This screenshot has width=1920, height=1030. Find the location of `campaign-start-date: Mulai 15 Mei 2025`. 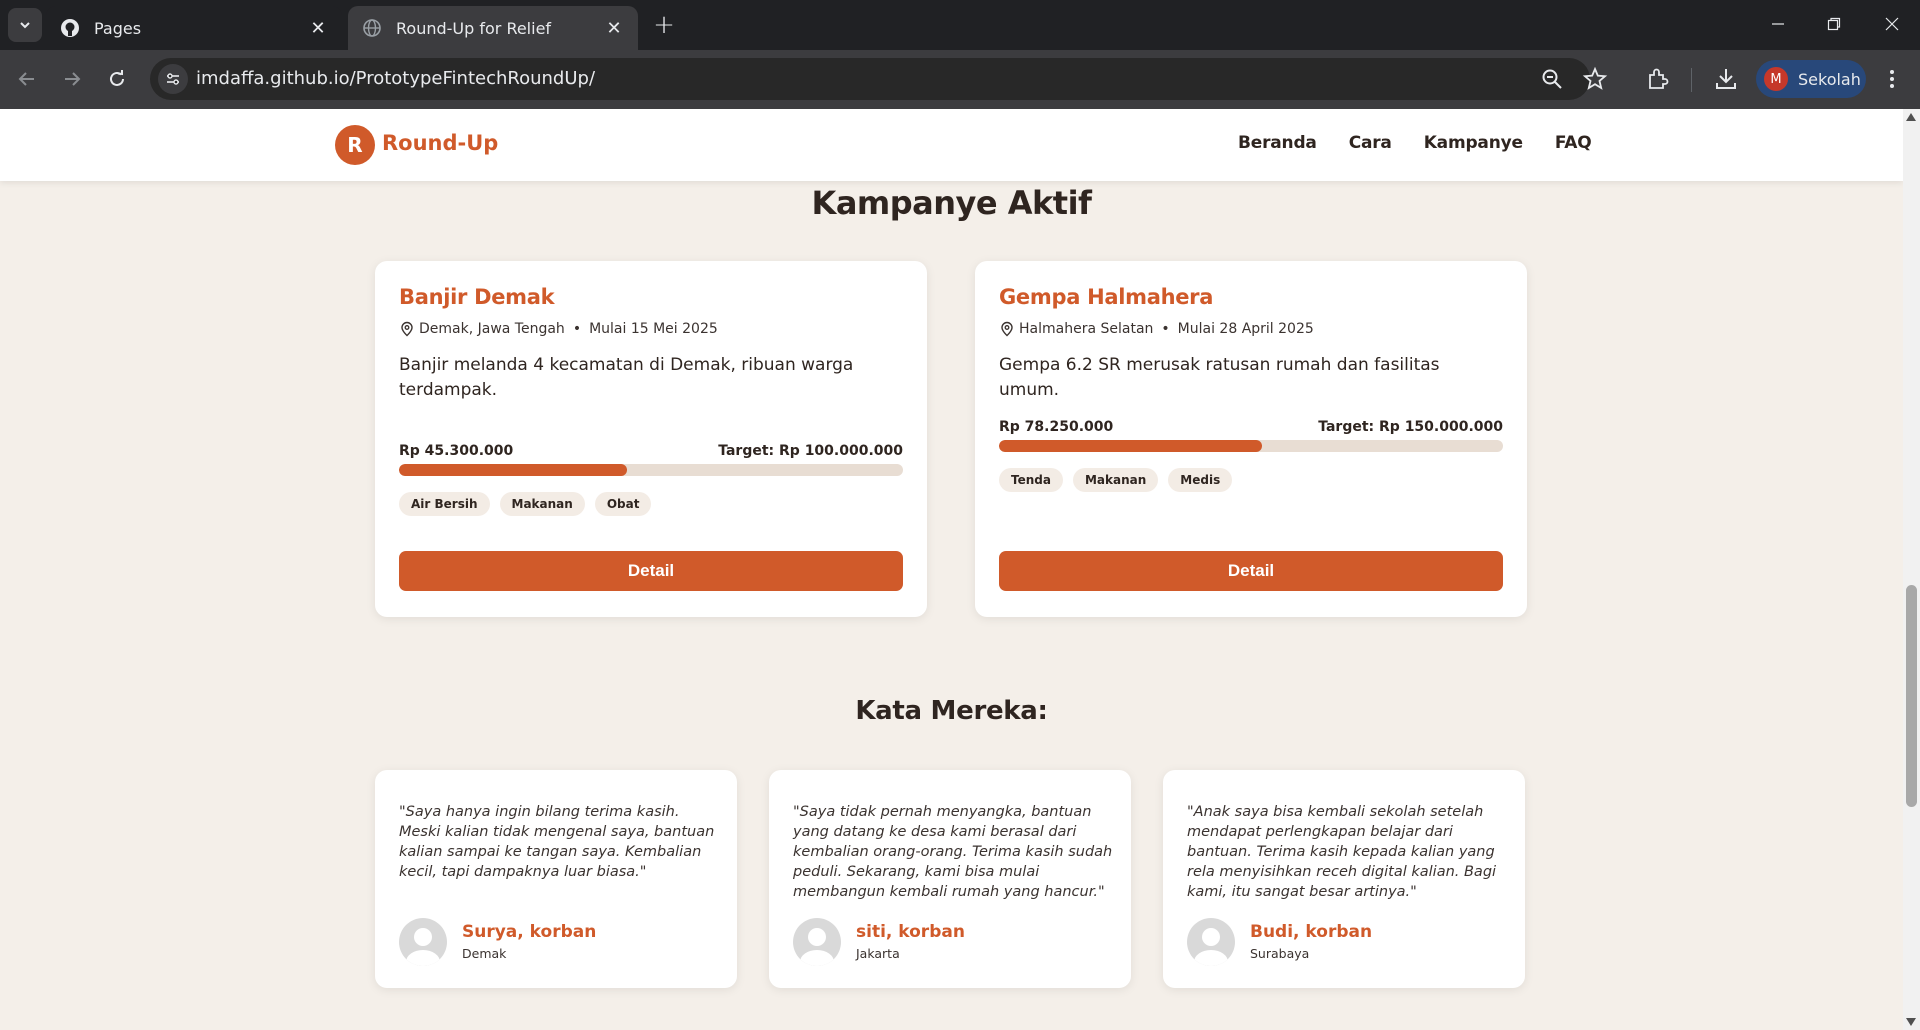

campaign-start-date: Mulai 15 Mei 2025 is located at coordinates (653, 329).